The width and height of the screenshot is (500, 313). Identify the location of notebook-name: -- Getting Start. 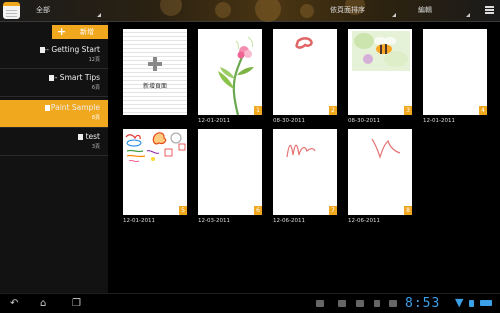
(71, 49).